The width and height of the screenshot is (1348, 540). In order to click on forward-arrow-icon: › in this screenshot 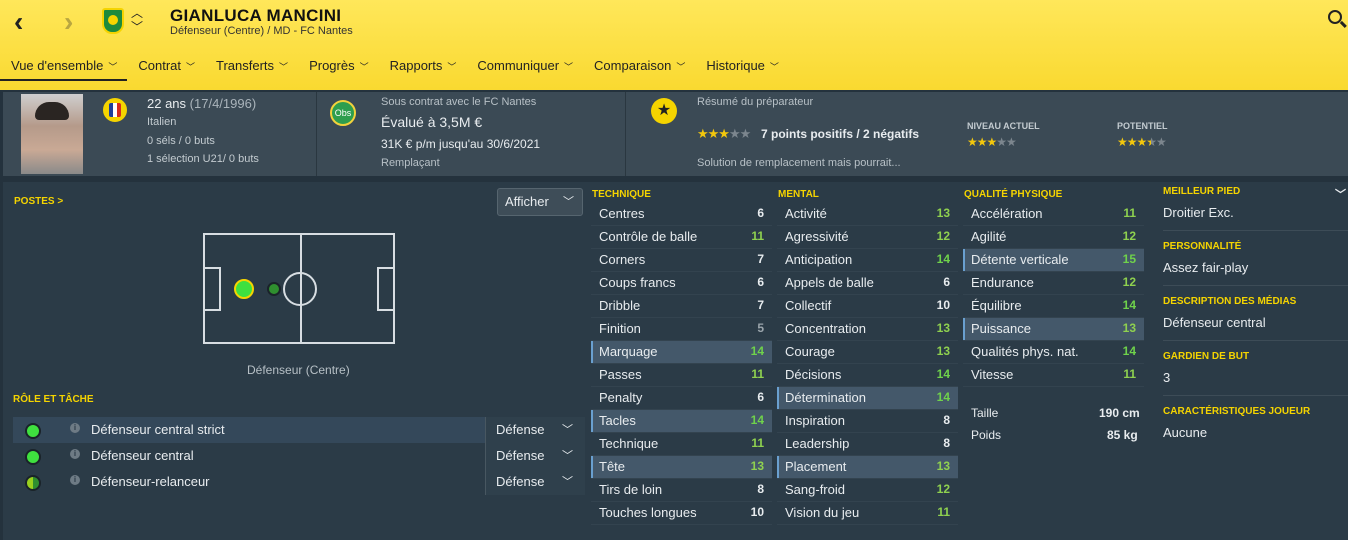, I will do `click(68, 22)`.